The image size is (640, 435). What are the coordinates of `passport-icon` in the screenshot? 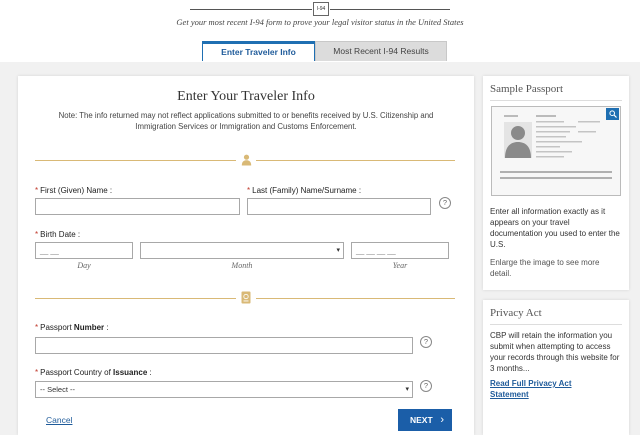 It's located at (246, 298).